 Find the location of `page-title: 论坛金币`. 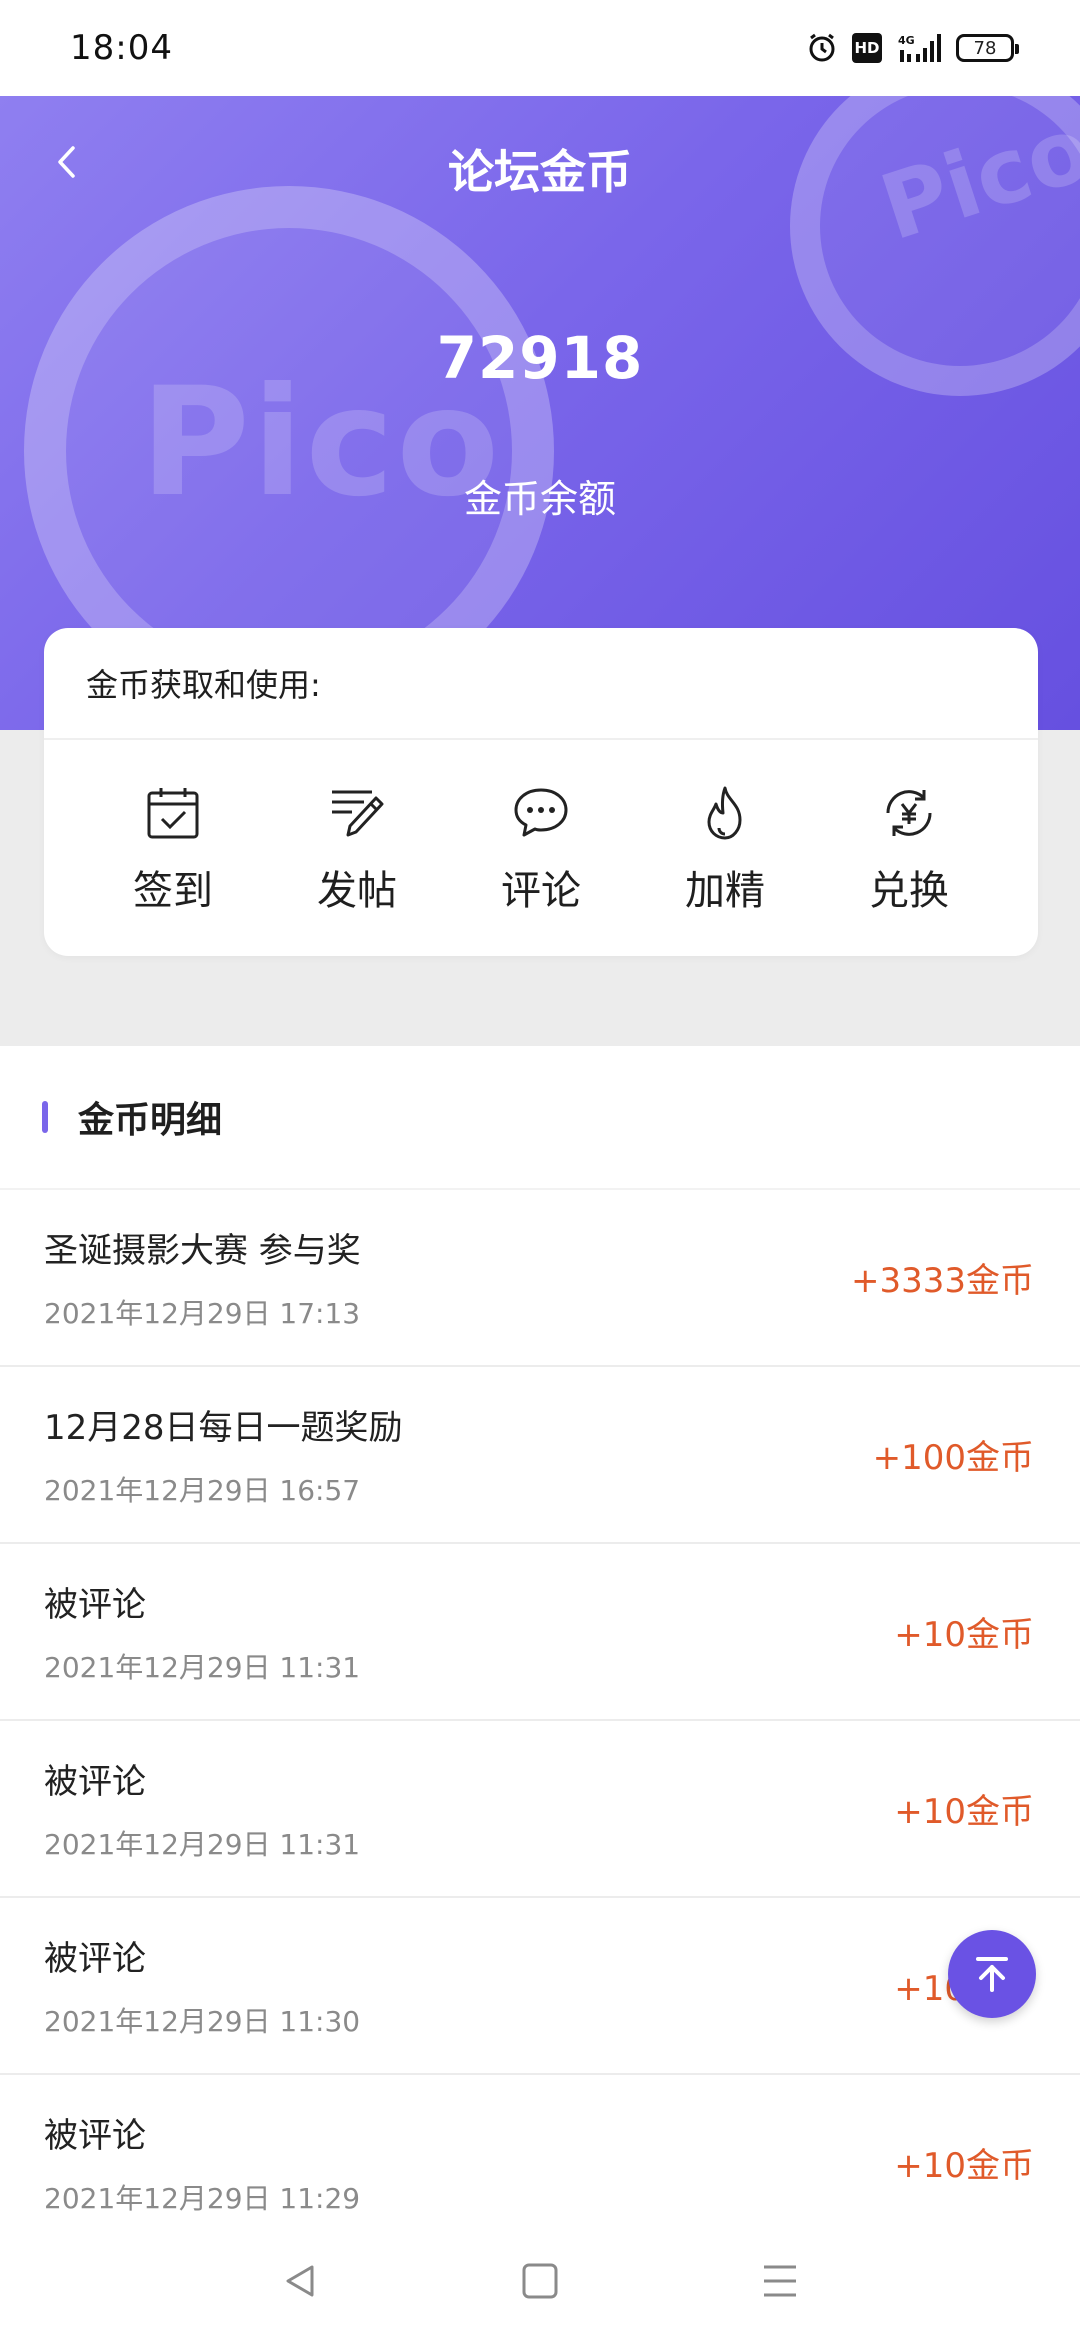

page-title: 论坛金币 is located at coordinates (540, 172).